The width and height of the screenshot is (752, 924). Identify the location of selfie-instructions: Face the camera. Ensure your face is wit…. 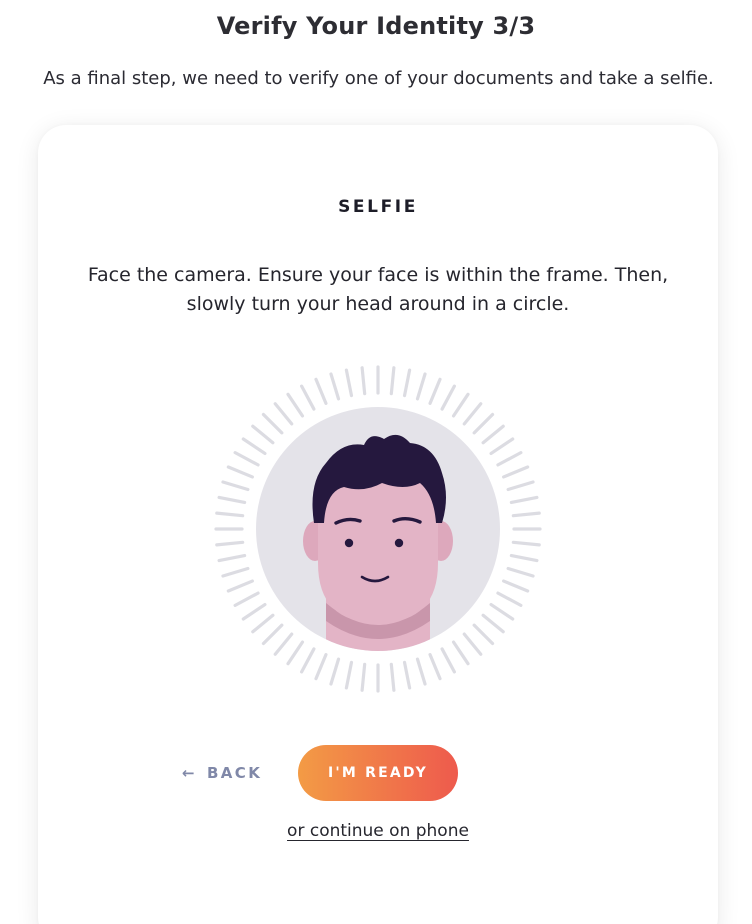
(378, 289).